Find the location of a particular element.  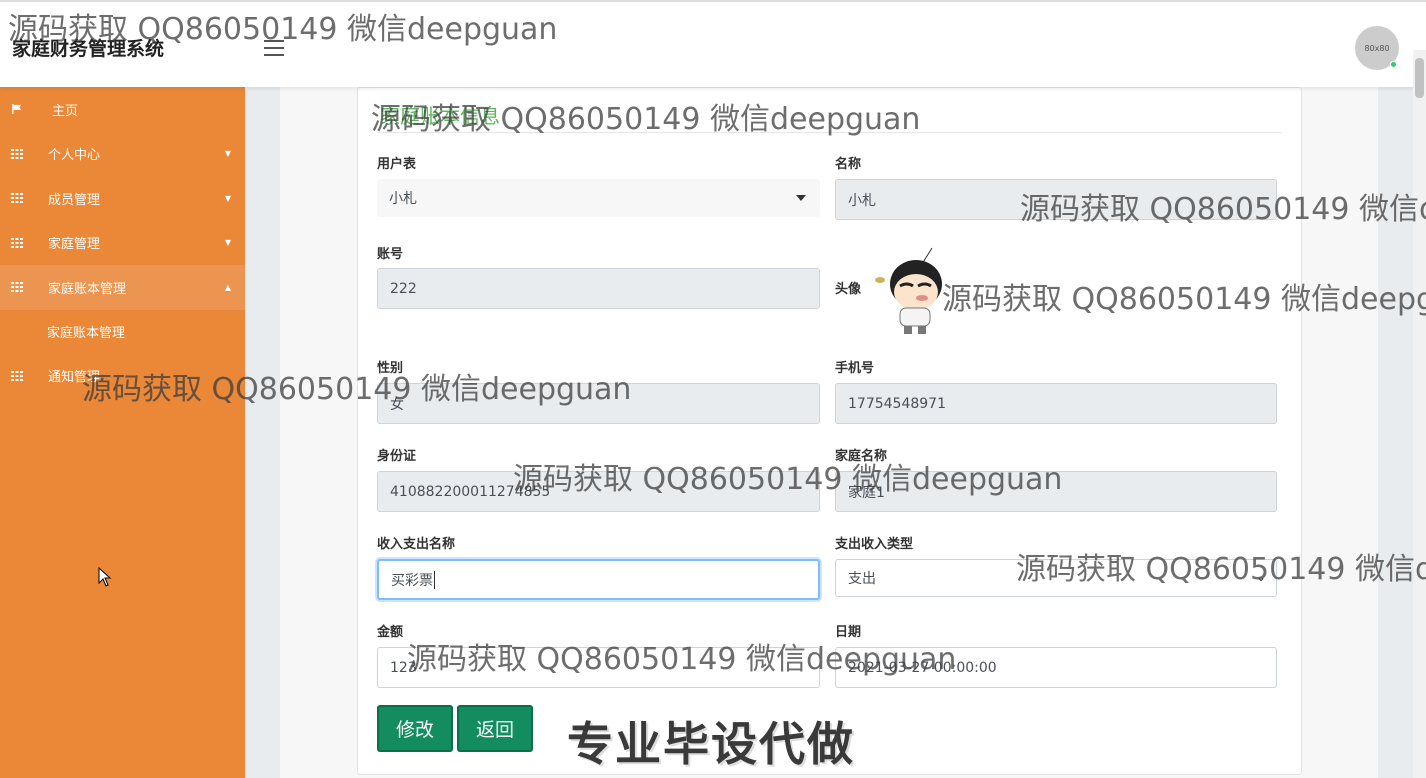

scroll-thumb is located at coordinates (1419, 78).